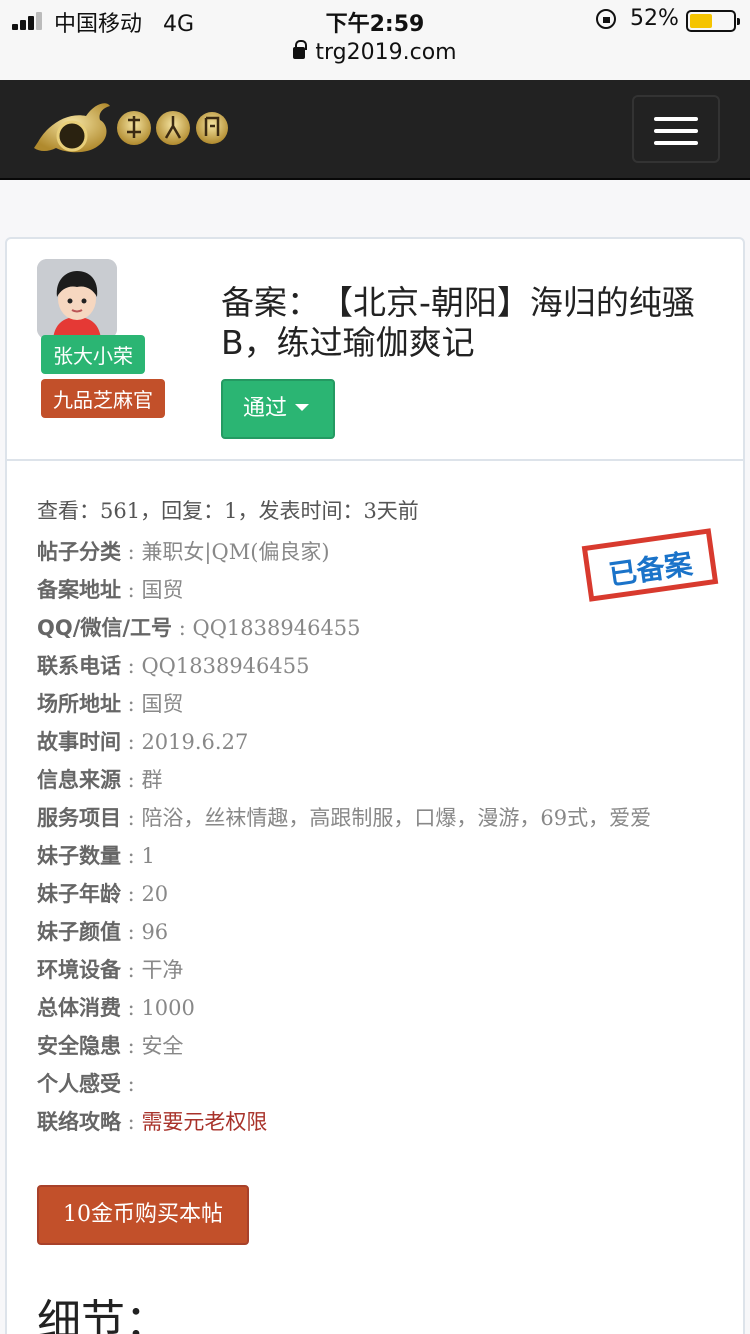 The image size is (750, 1334). Describe the element at coordinates (128, 129) in the screenshot. I see `dragon-logo-icon` at that location.